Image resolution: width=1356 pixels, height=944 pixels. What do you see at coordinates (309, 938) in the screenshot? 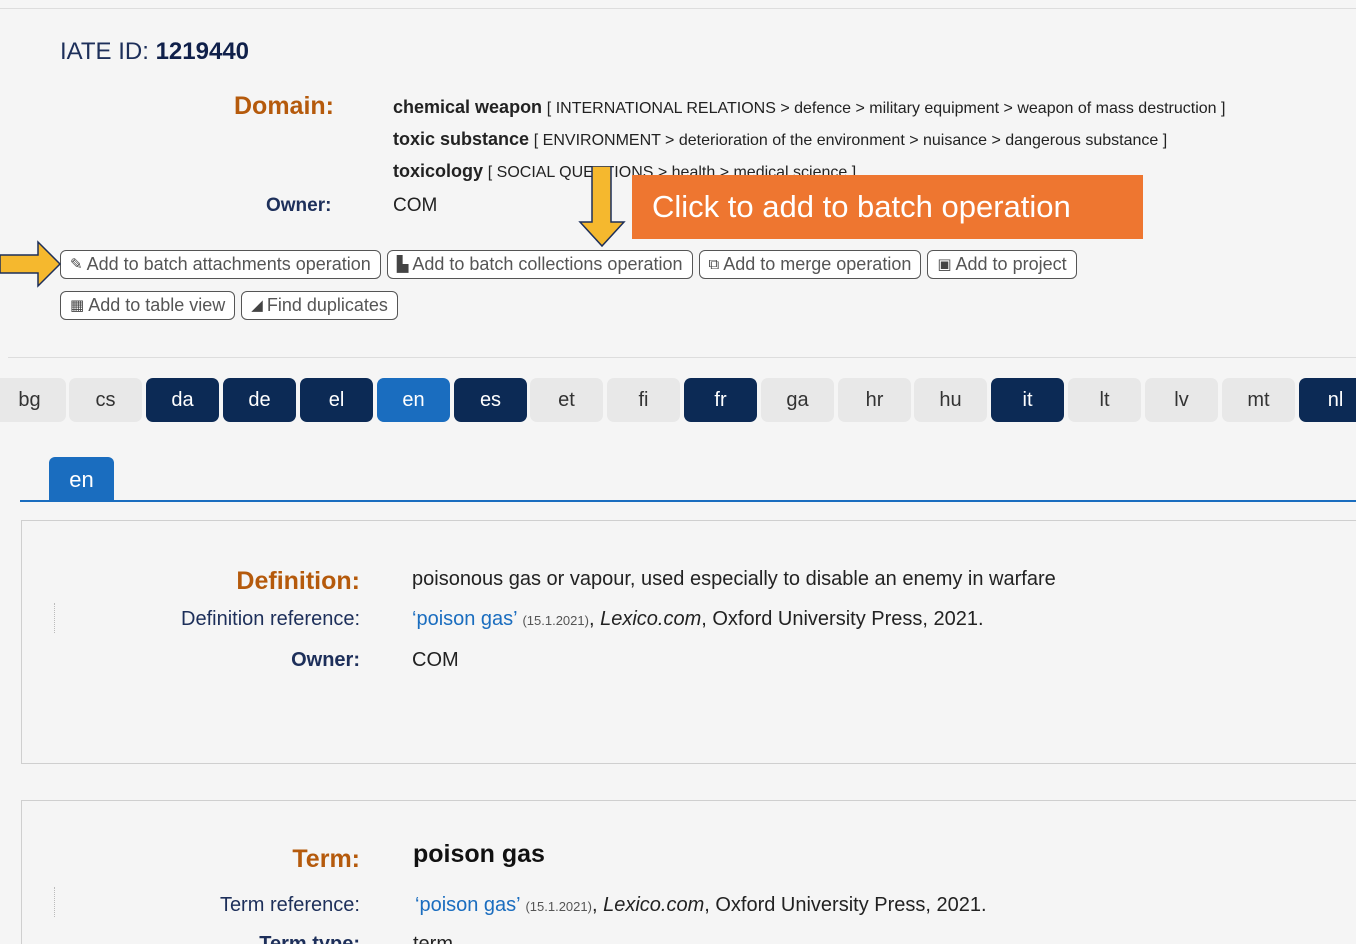
I see `term-type-label: Term type:` at bounding box center [309, 938].